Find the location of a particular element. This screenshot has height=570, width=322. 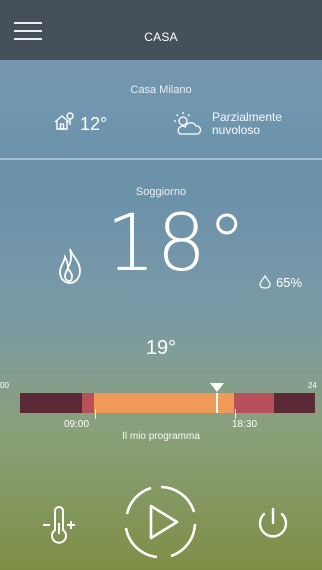

flame-icon is located at coordinates (70, 266).